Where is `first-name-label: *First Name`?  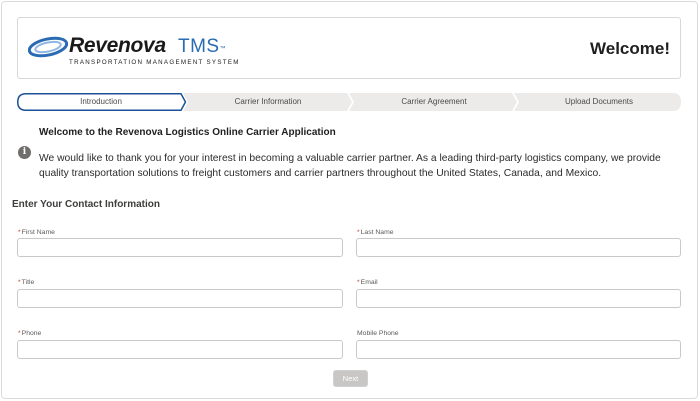 first-name-label: *First Name is located at coordinates (36, 232).